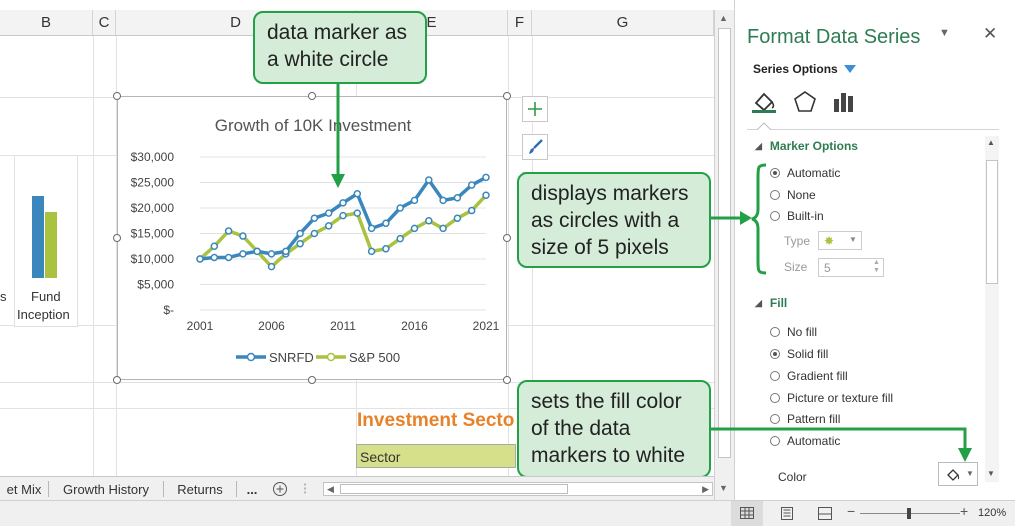  What do you see at coordinates (793, 195) in the screenshot?
I see `marker-radio-none: None` at bounding box center [793, 195].